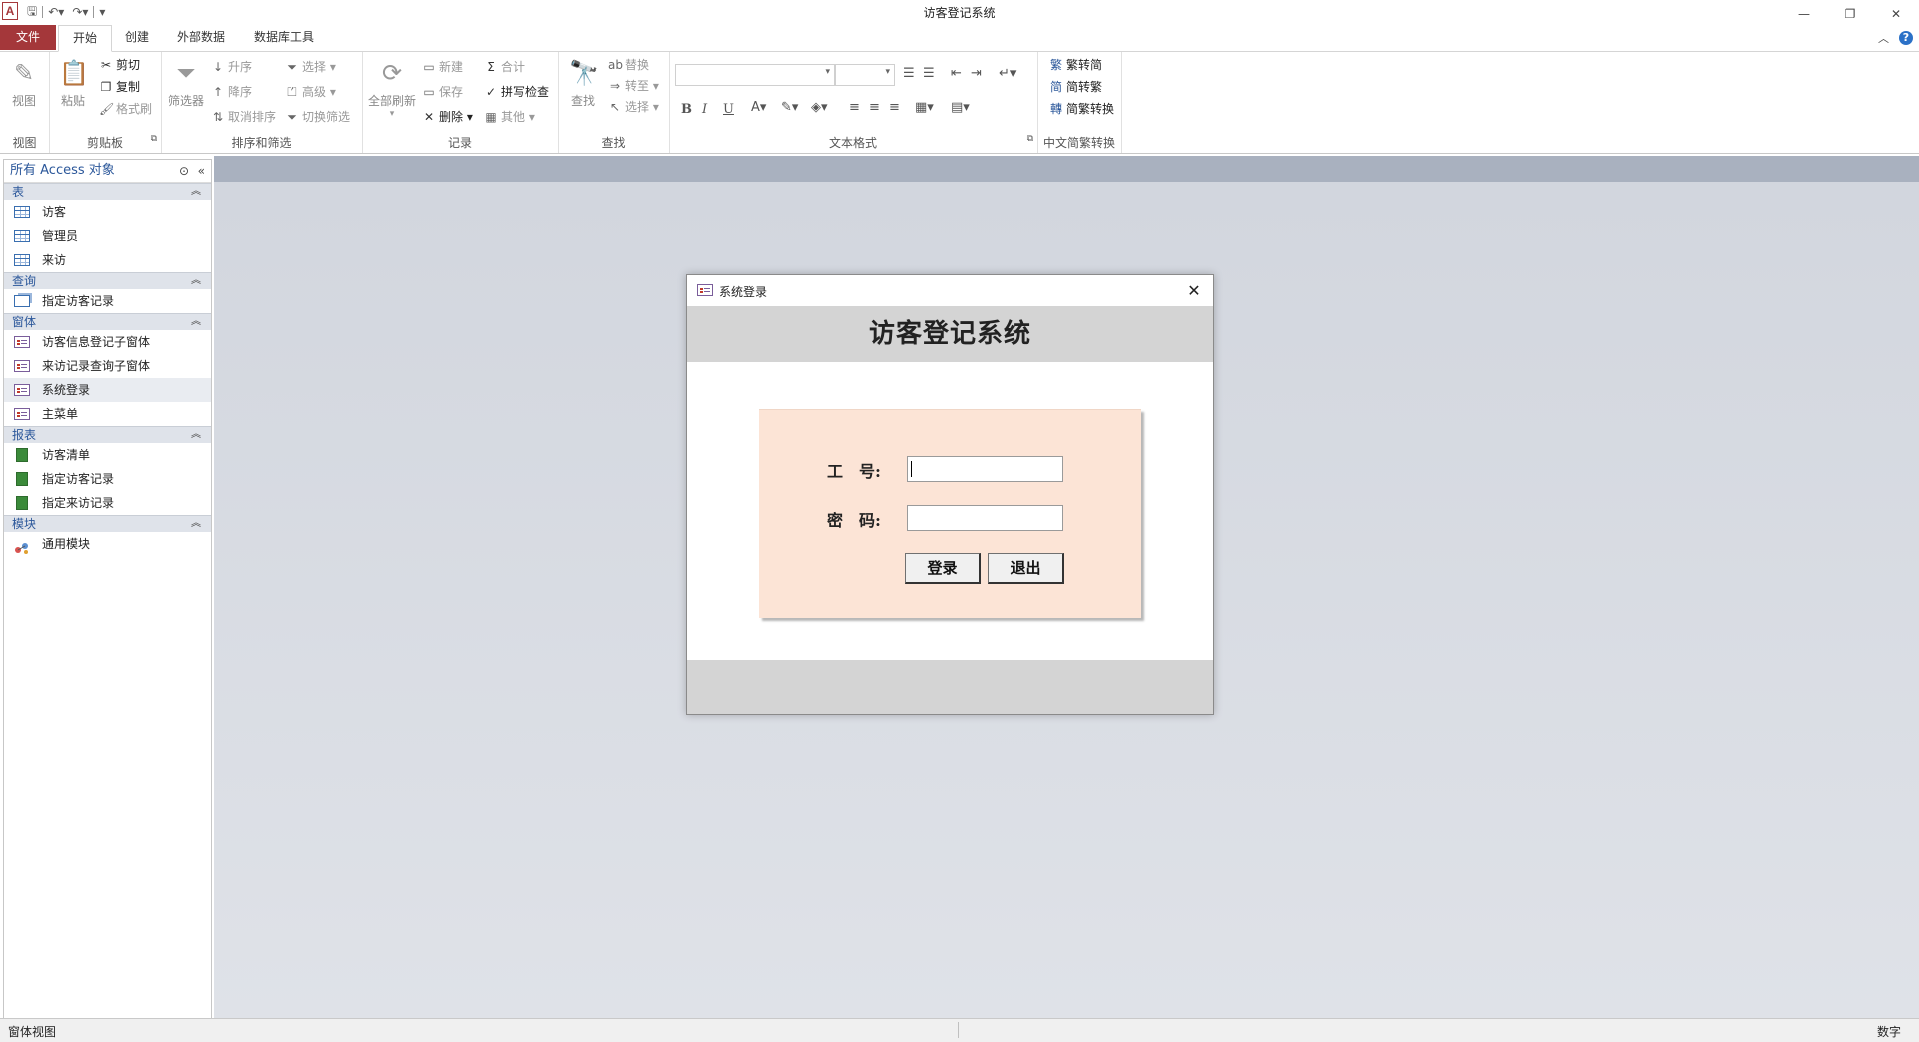 This screenshot has height=1042, width=1919. Describe the element at coordinates (628, 65) in the screenshot. I see `replace-button: ab 替换` at that location.